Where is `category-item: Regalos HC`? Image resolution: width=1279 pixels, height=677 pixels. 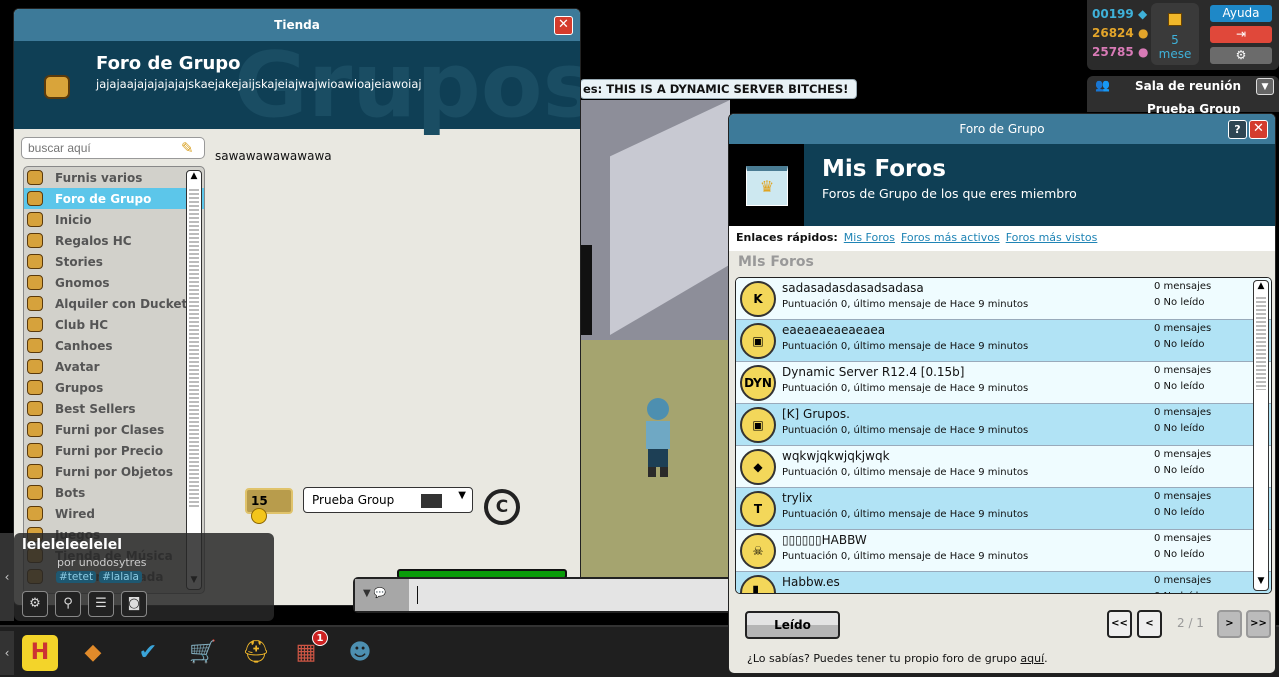 category-item: Regalos HC is located at coordinates (114, 240).